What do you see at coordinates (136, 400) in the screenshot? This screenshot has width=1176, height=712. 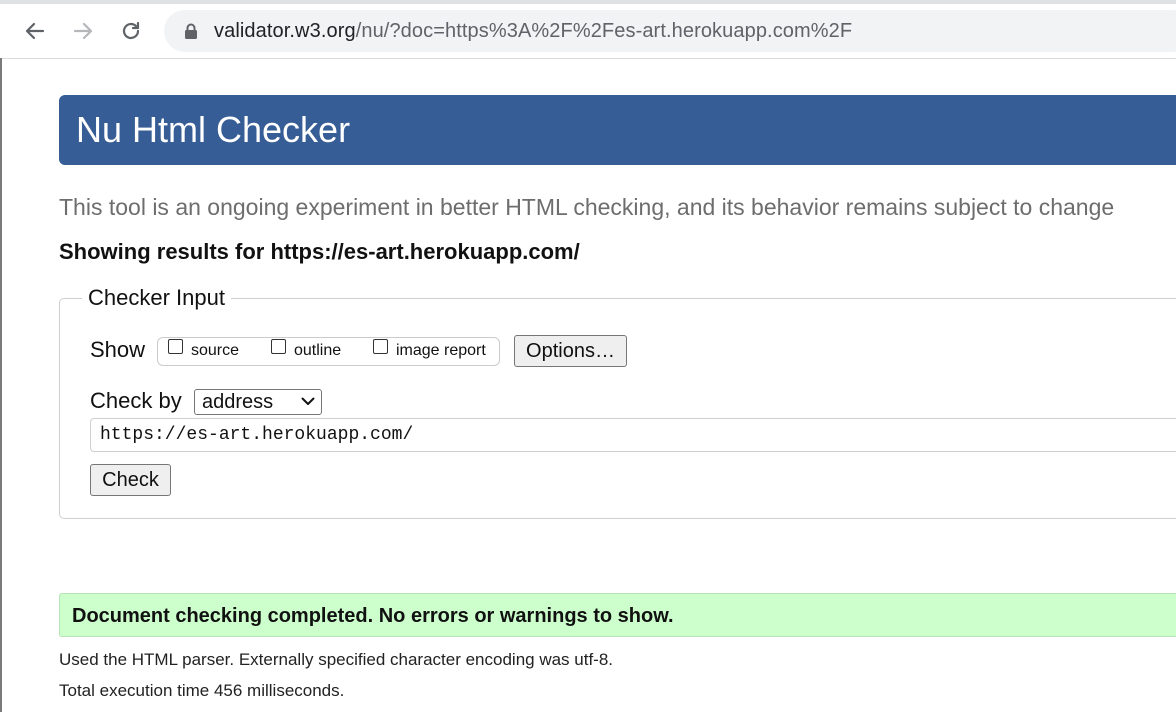 I see `check-by-label: Check by` at bounding box center [136, 400].